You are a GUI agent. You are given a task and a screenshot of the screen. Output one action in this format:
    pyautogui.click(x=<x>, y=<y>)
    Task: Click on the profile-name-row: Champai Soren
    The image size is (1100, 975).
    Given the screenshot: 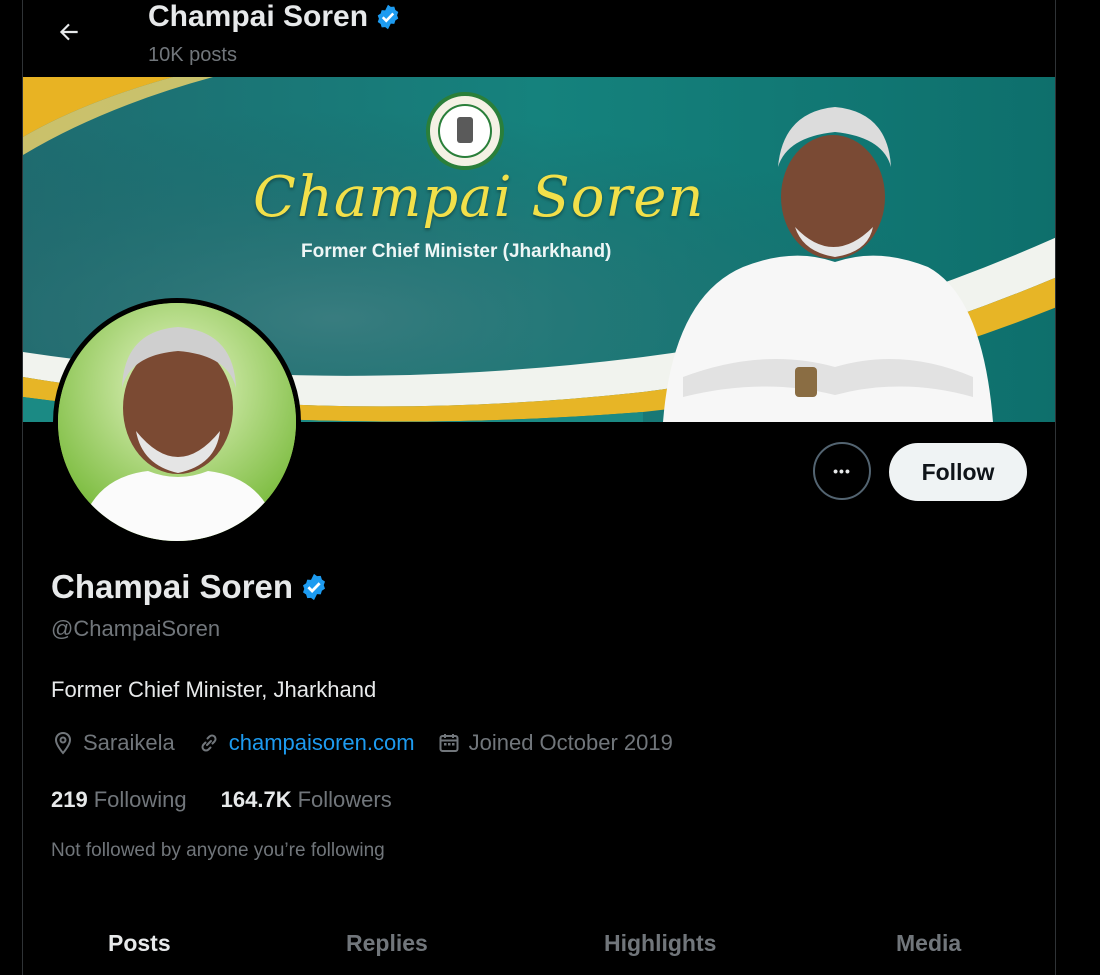 What is the action you would take?
    pyautogui.click(x=190, y=587)
    